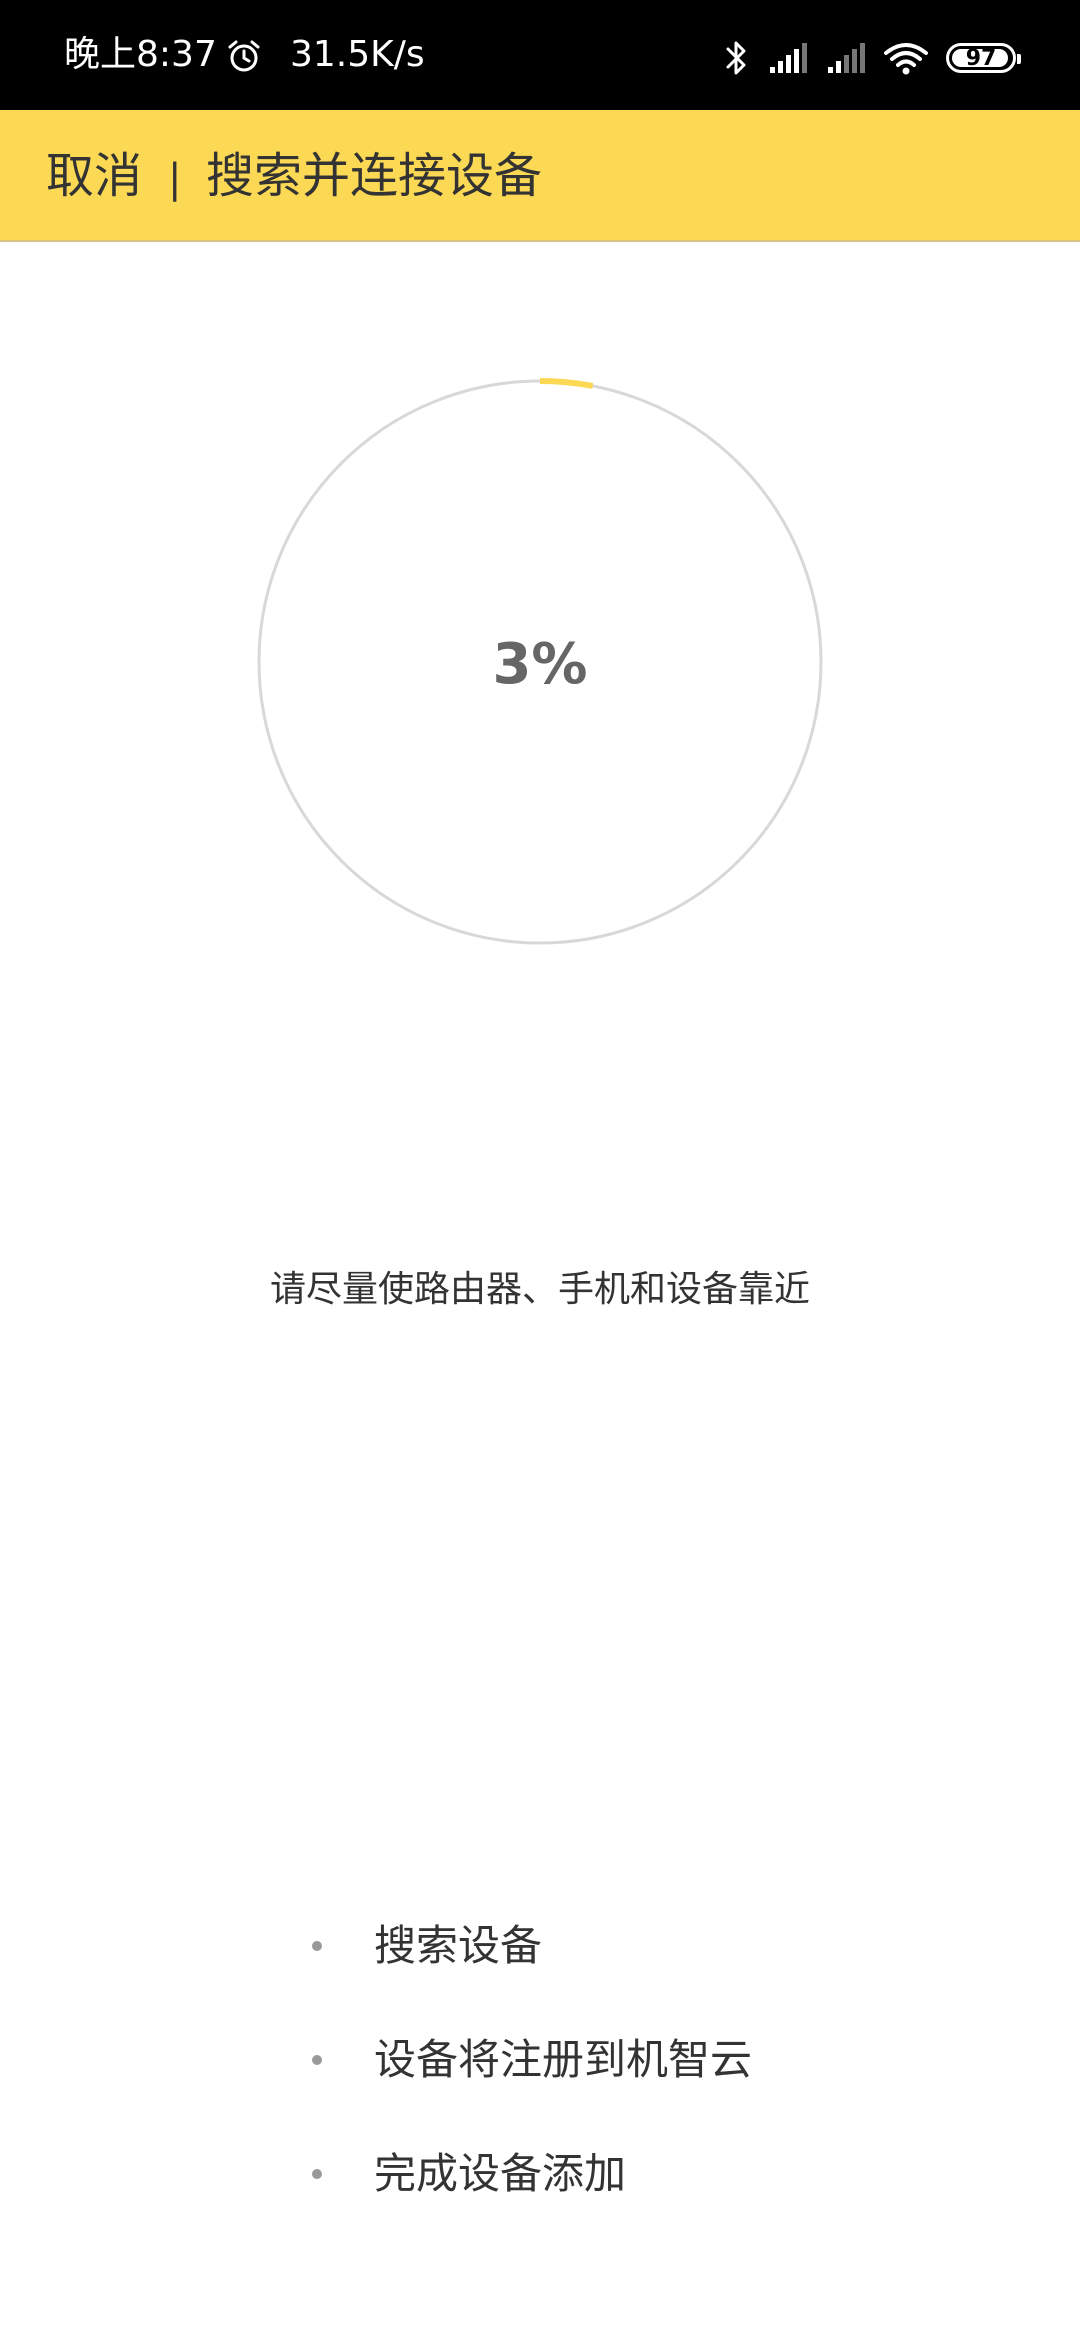  I want to click on step-label: 设备将注册到机智云, so click(563, 2059).